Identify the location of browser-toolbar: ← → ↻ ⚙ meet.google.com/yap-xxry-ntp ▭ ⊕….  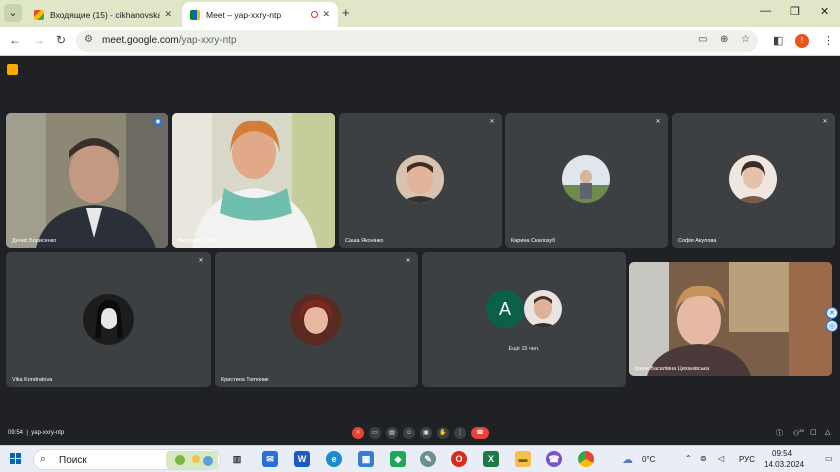
(420, 41).